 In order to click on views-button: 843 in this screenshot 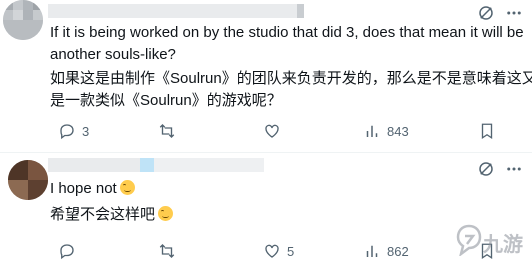, I will do `click(386, 131)`.